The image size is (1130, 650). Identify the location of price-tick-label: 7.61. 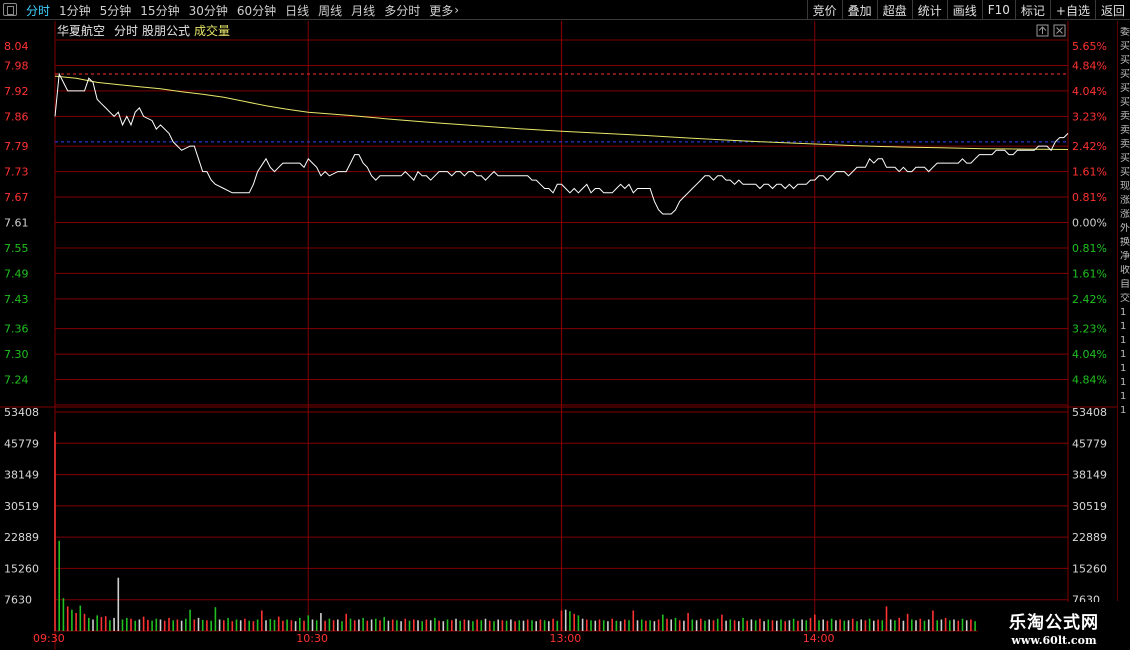
(16, 223).